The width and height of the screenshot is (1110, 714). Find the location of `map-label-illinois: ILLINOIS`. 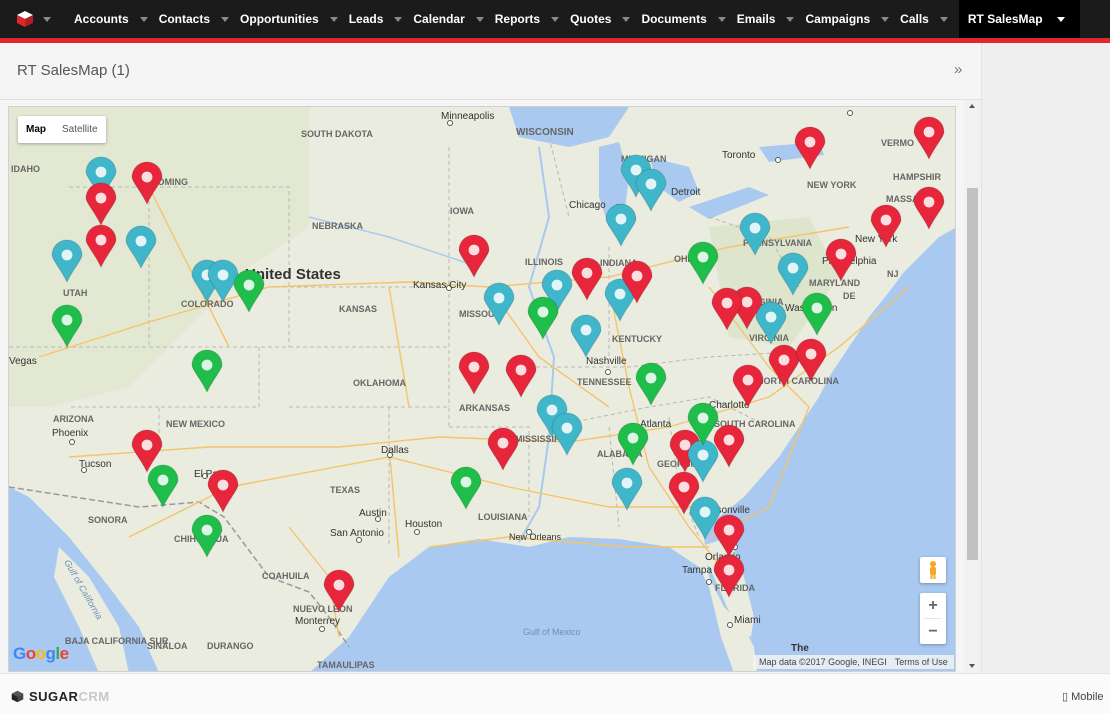

map-label-illinois: ILLINOIS is located at coordinates (544, 262).